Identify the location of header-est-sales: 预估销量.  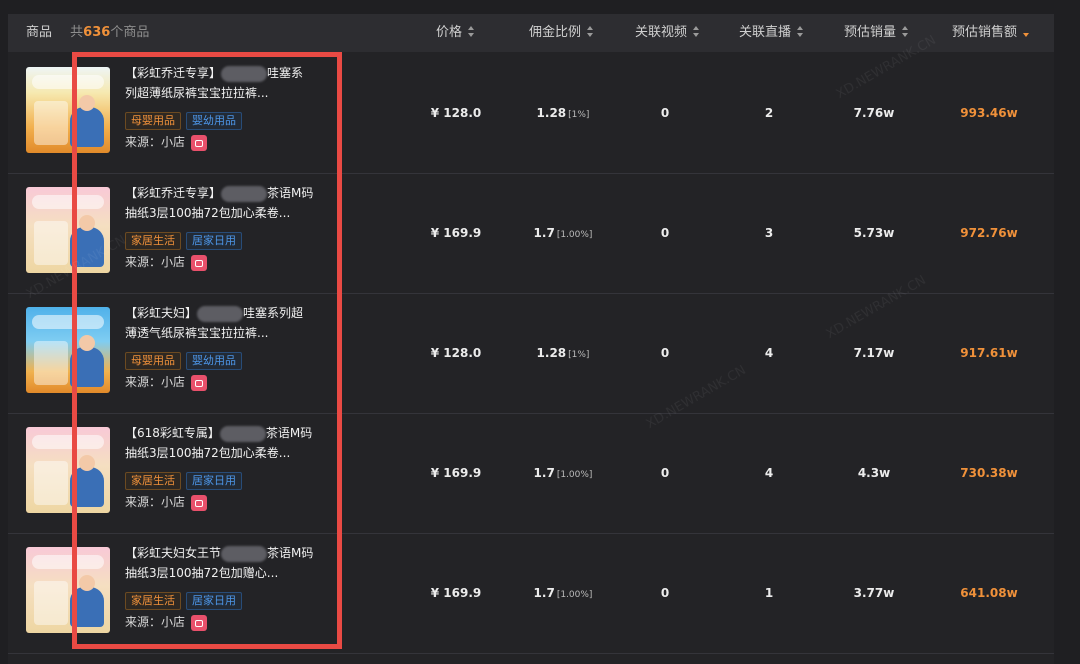
(876, 33).